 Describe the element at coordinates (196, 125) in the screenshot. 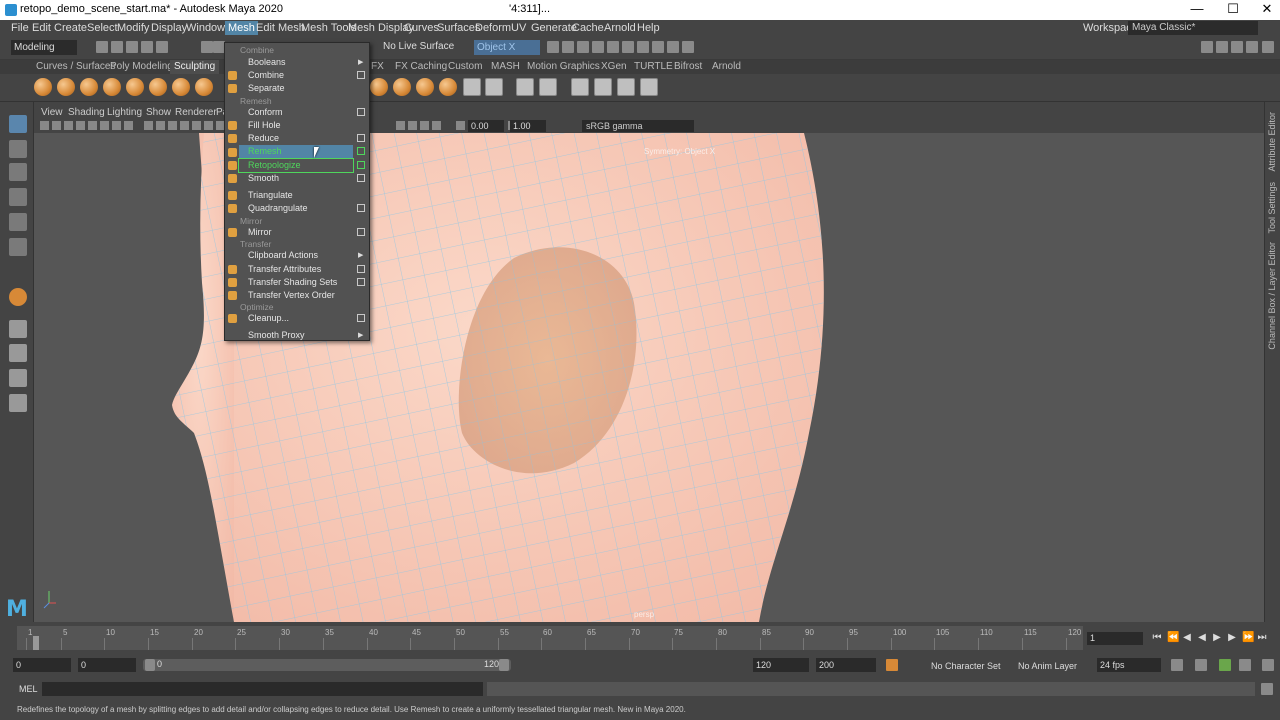

I see `use-lights-icon` at that location.